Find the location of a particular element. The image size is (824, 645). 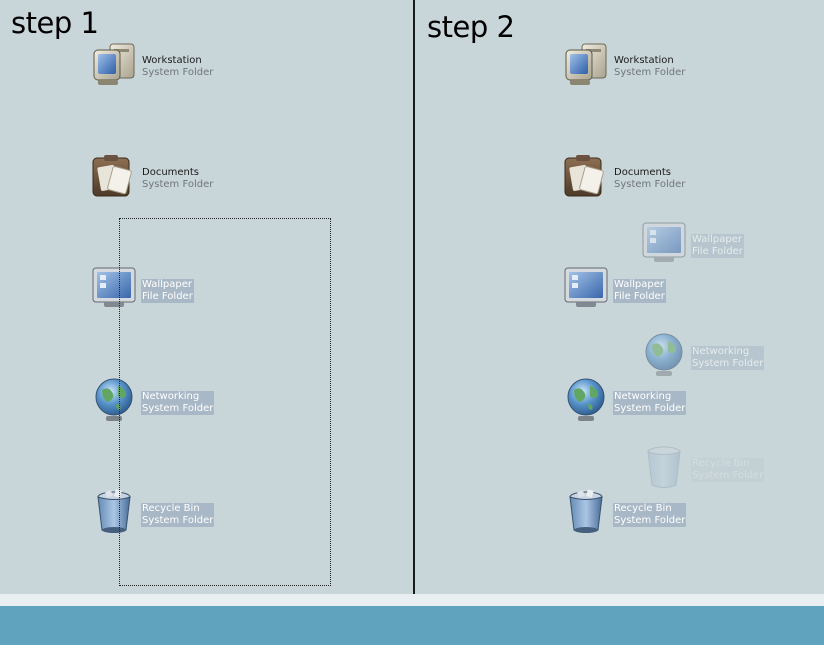

desktop-icon-networking: Networking System Folder is located at coordinates (637, 403).